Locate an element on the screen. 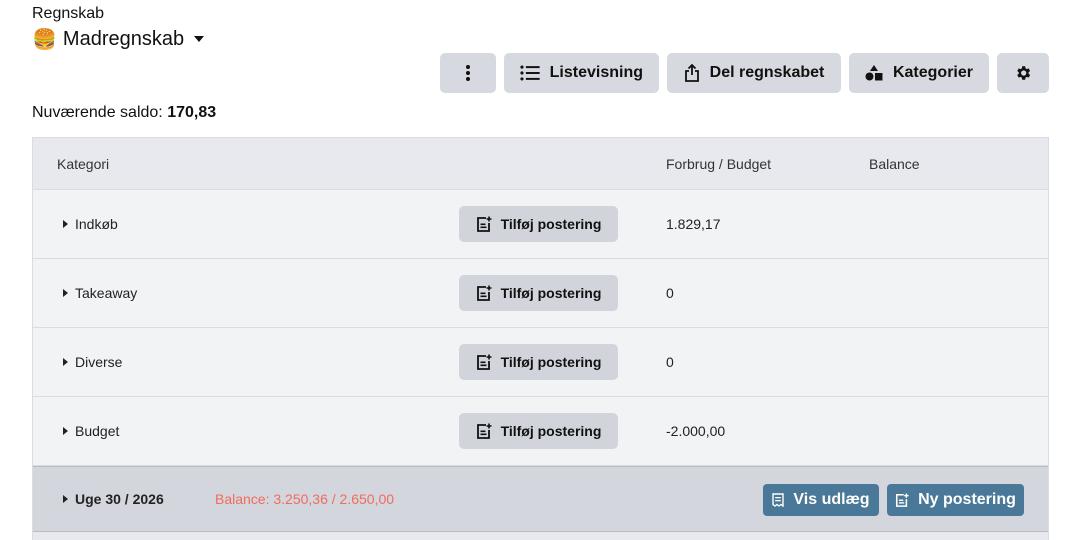 The image size is (1080, 540). current-balance-label: Nuværende saldo: is located at coordinates (97, 112).